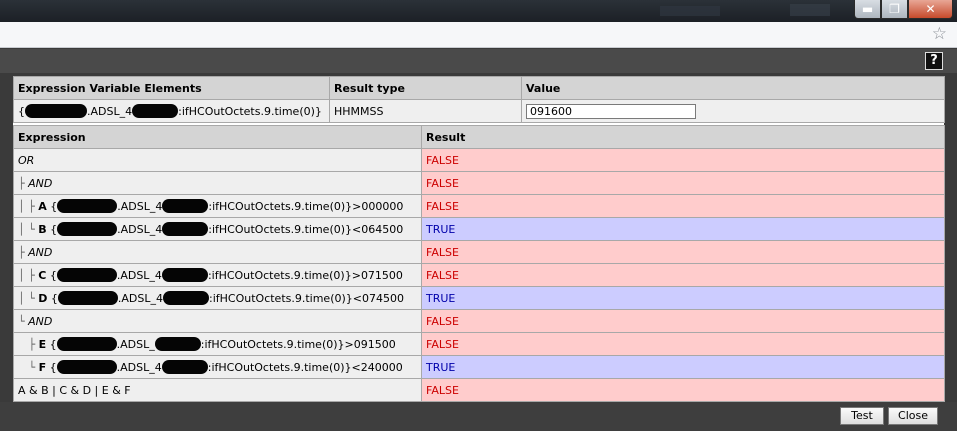  I want to click on dialog-header: ?, so click(478, 61).